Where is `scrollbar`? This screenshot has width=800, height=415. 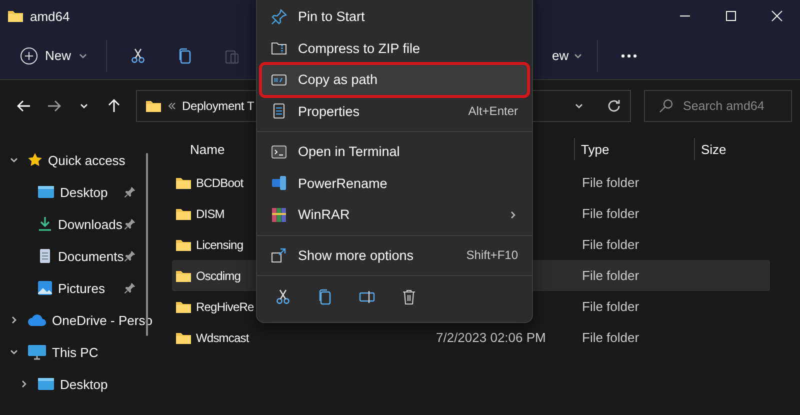 scrollbar is located at coordinates (147, 244).